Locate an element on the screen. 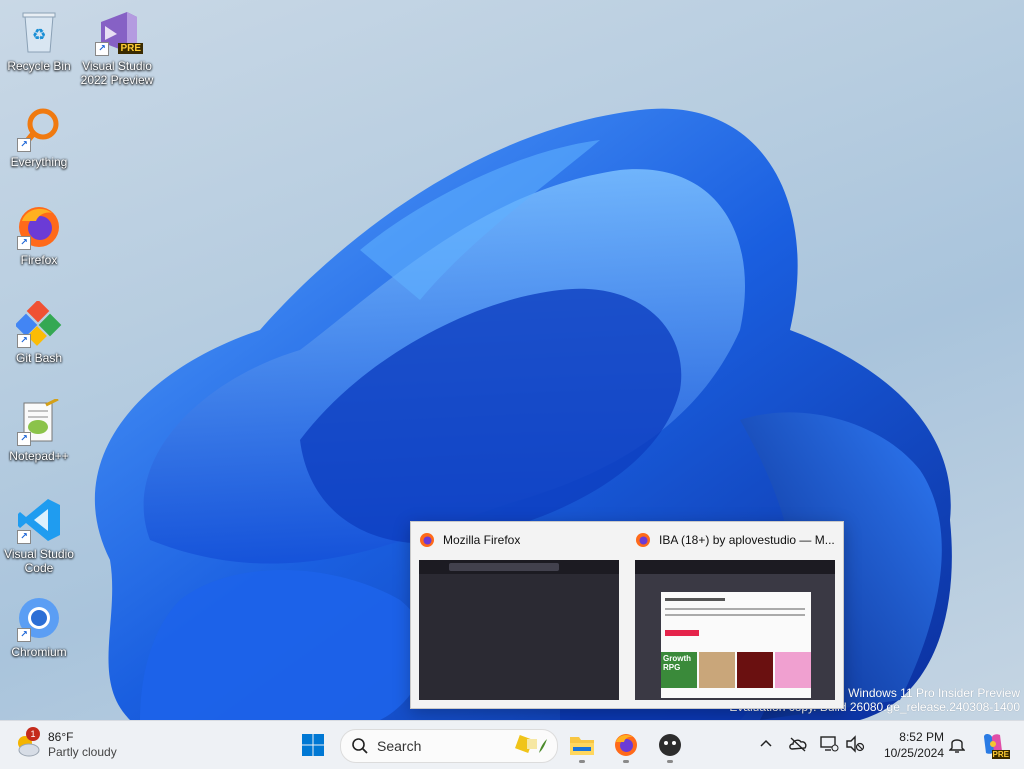  desktop-icon-label: Visual Studio Code is located at coordinates (39, 561).